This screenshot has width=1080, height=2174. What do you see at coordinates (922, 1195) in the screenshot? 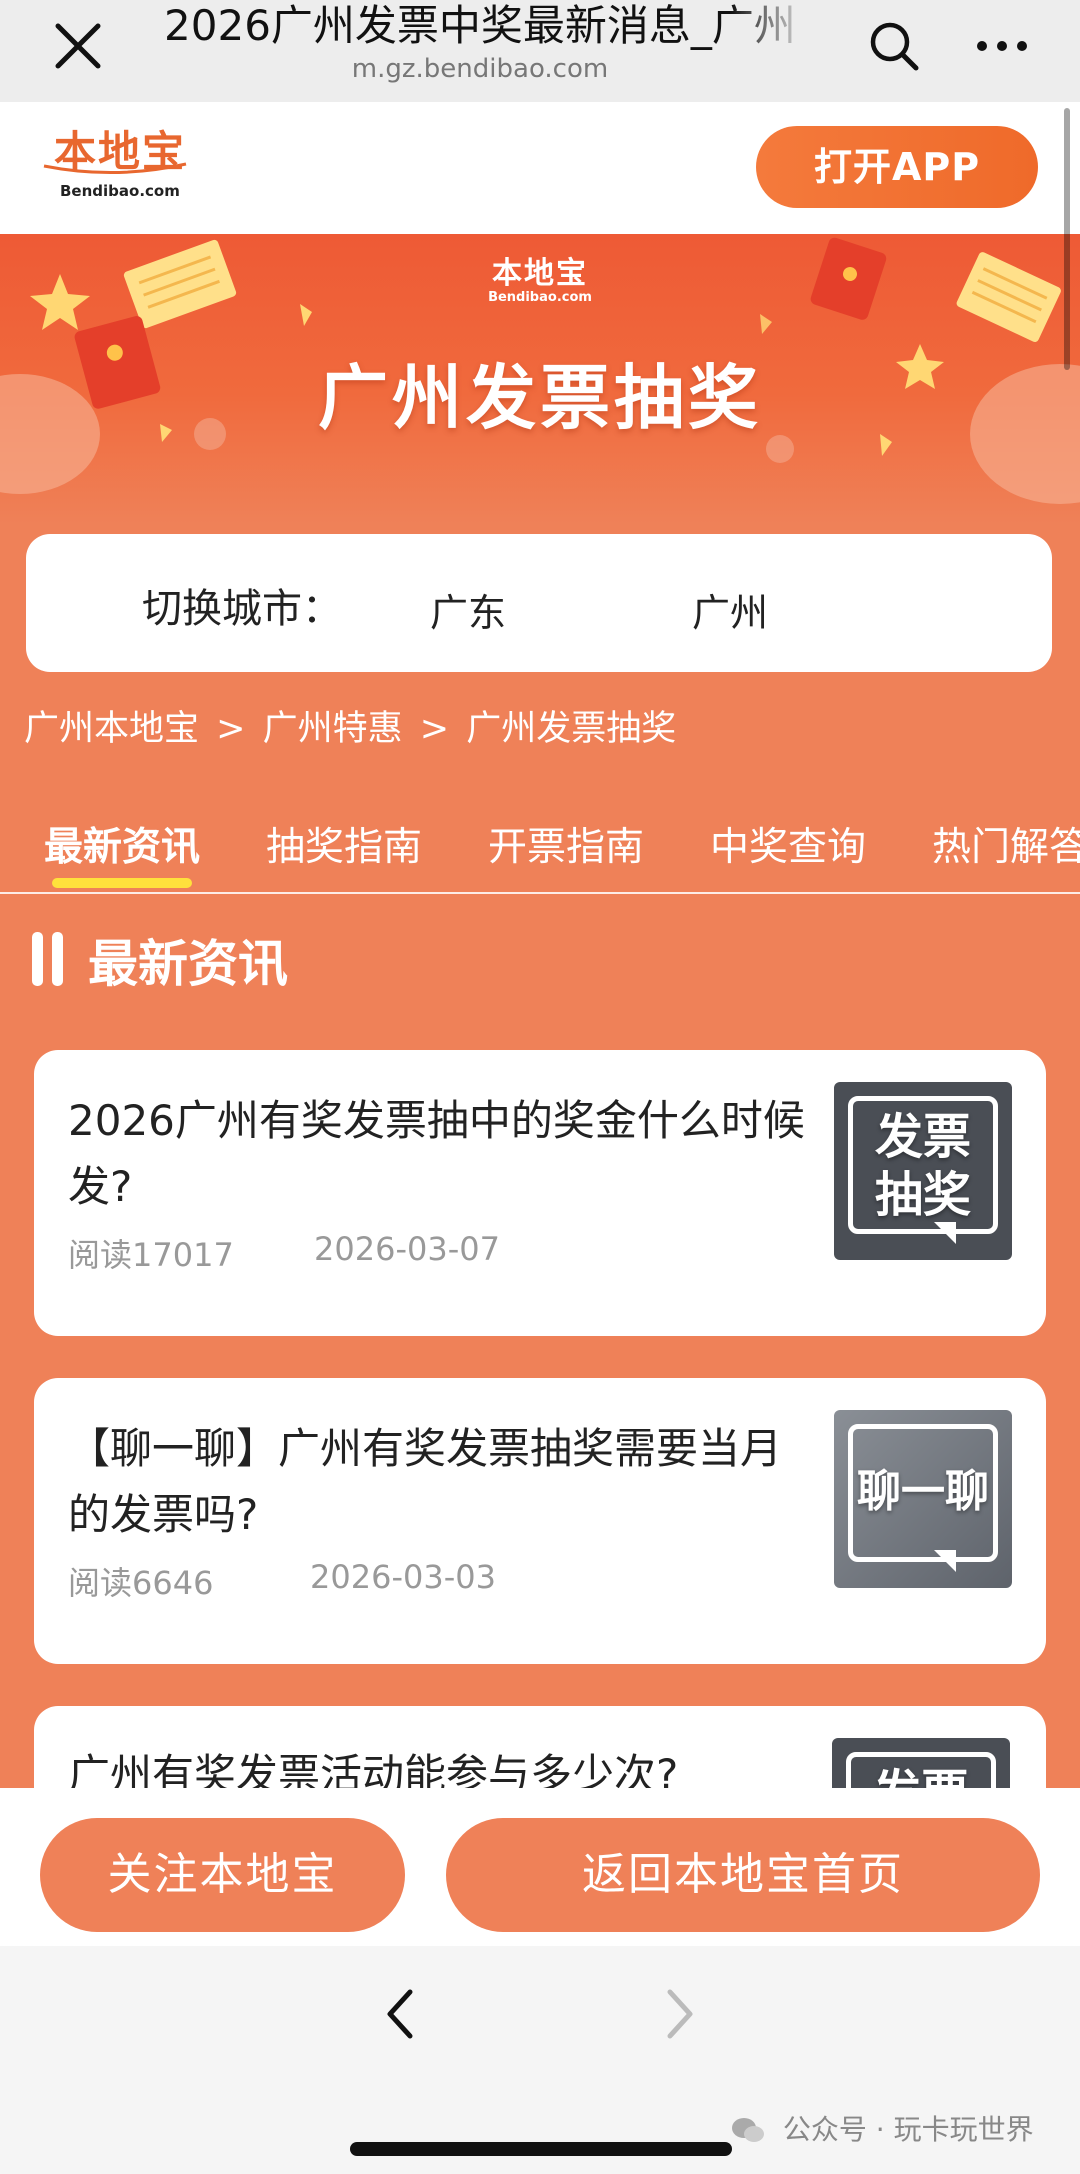
I see `thumb-line: 抽奖` at bounding box center [922, 1195].